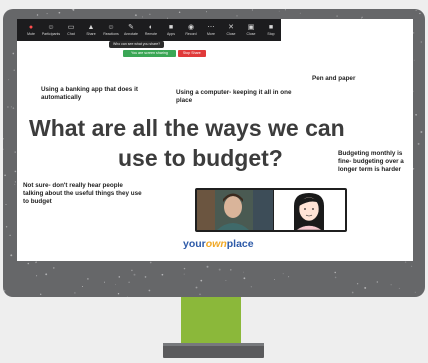 The width and height of the screenshot is (428, 363). What do you see at coordinates (187, 128) in the screenshot?
I see `slide-headline-line-1: What are all the ways we can` at bounding box center [187, 128].